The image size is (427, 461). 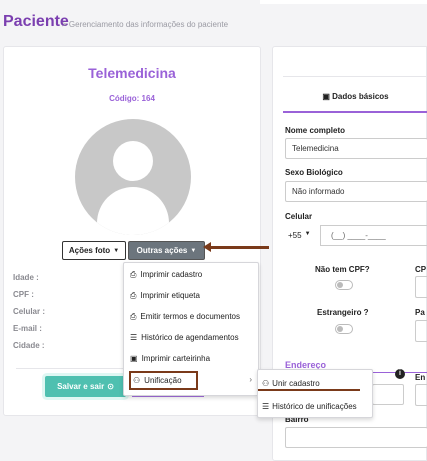 What do you see at coordinates (344, 329) in the screenshot?
I see `estrangeiro-toggle` at bounding box center [344, 329].